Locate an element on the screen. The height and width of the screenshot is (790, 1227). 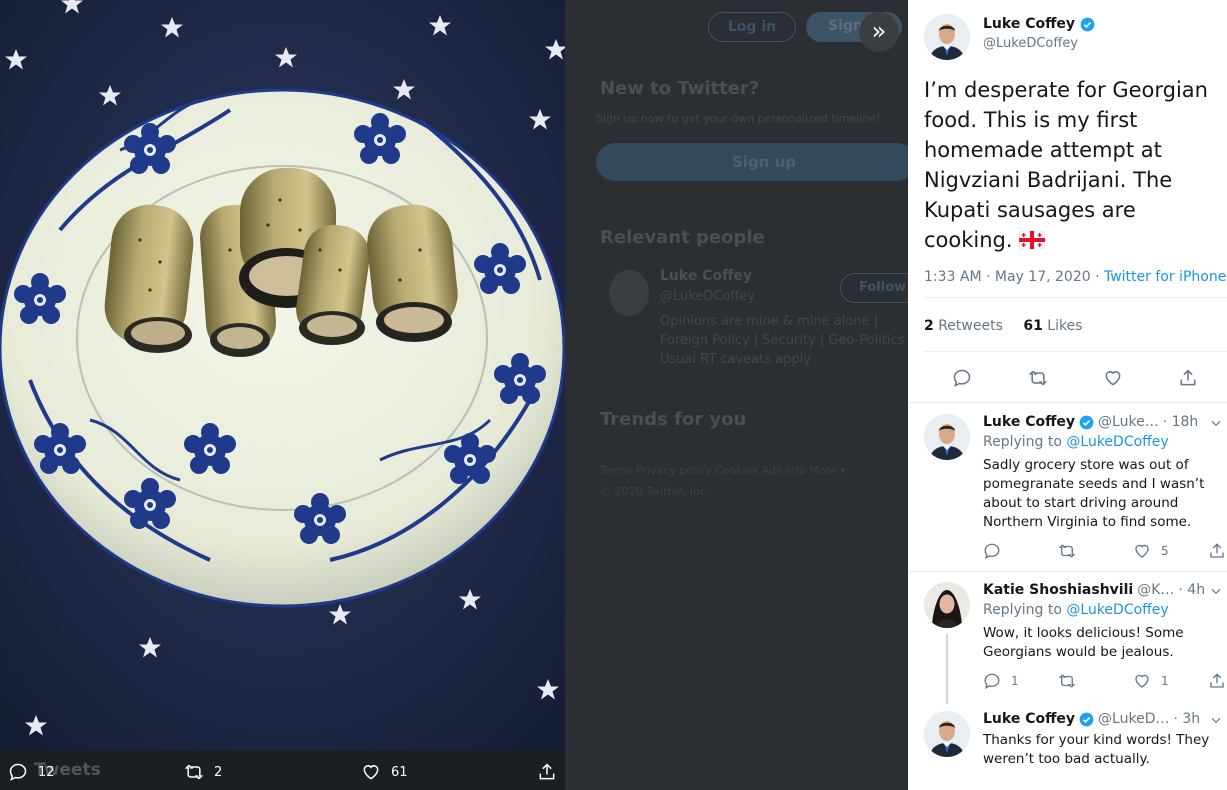
reply-author-name: Katie Shoshiashvili is located at coordinates (1058, 590).